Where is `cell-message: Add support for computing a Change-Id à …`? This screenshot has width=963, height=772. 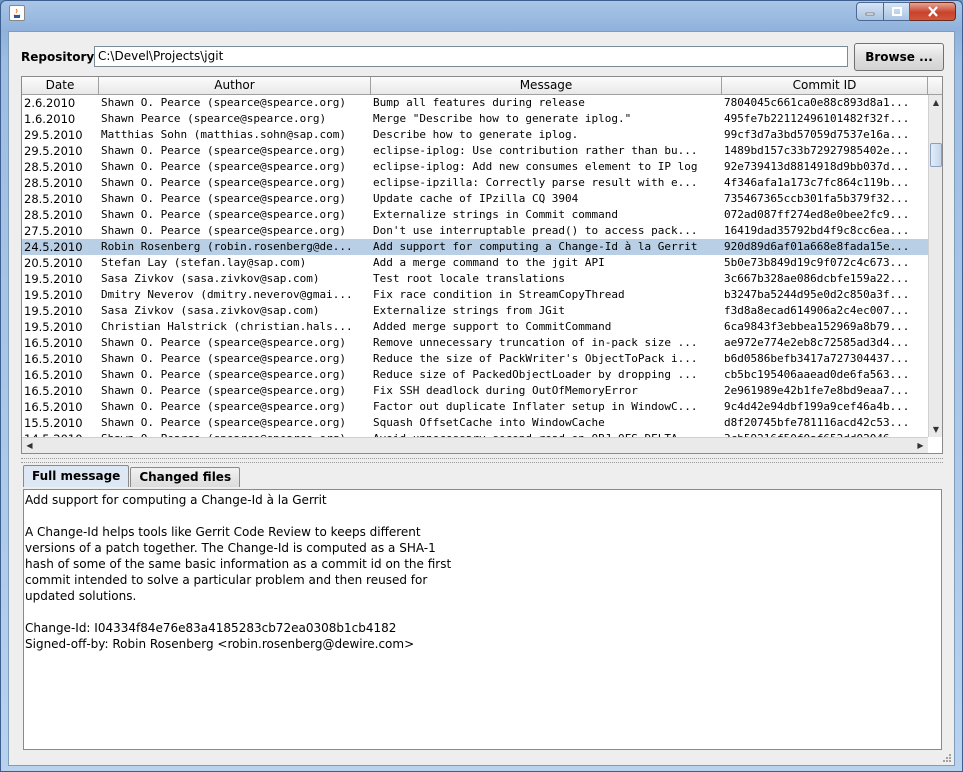 cell-message: Add support for computing a Change-Id à … is located at coordinates (535, 246).